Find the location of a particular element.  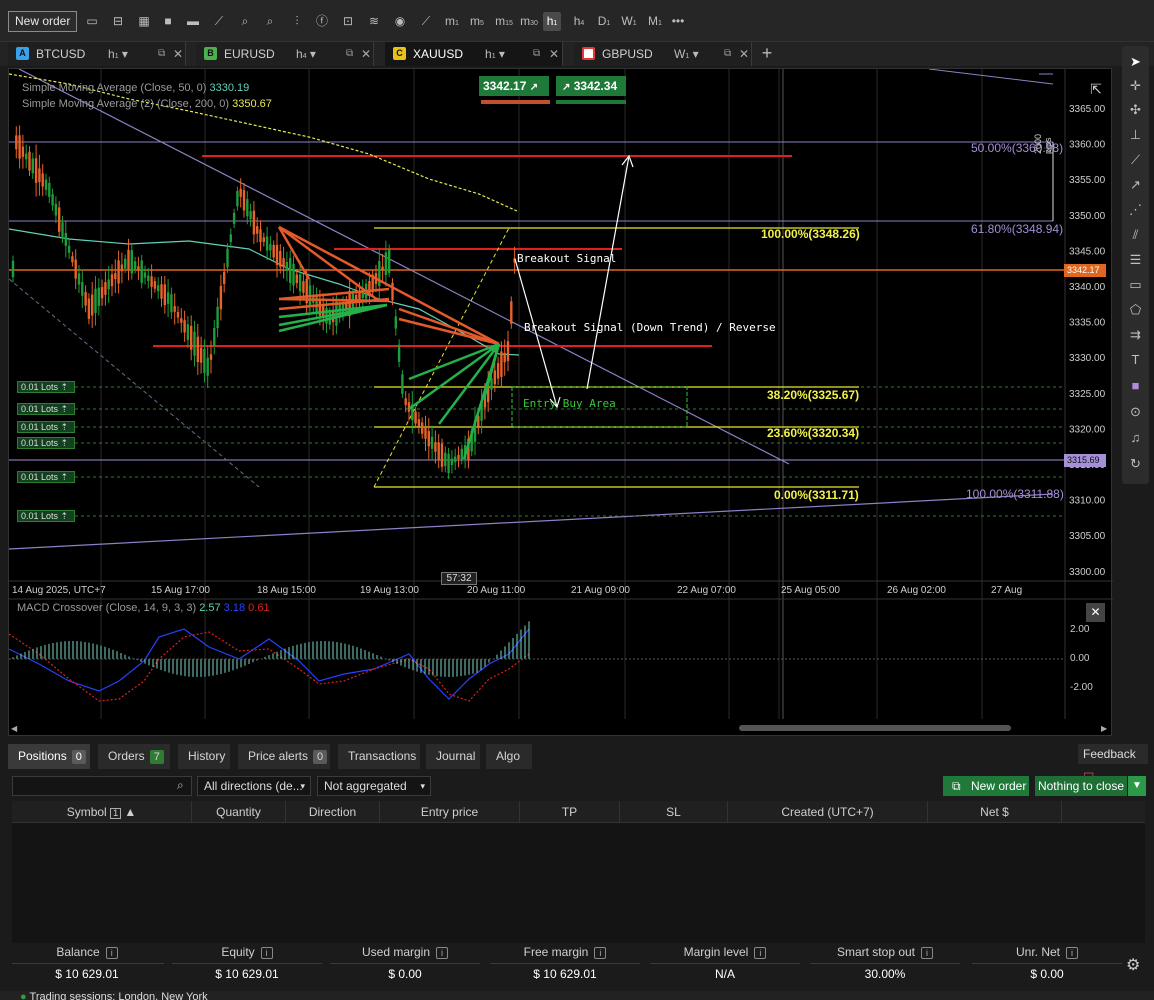

free-margin-label: Free margin i is located at coordinates (565, 952).